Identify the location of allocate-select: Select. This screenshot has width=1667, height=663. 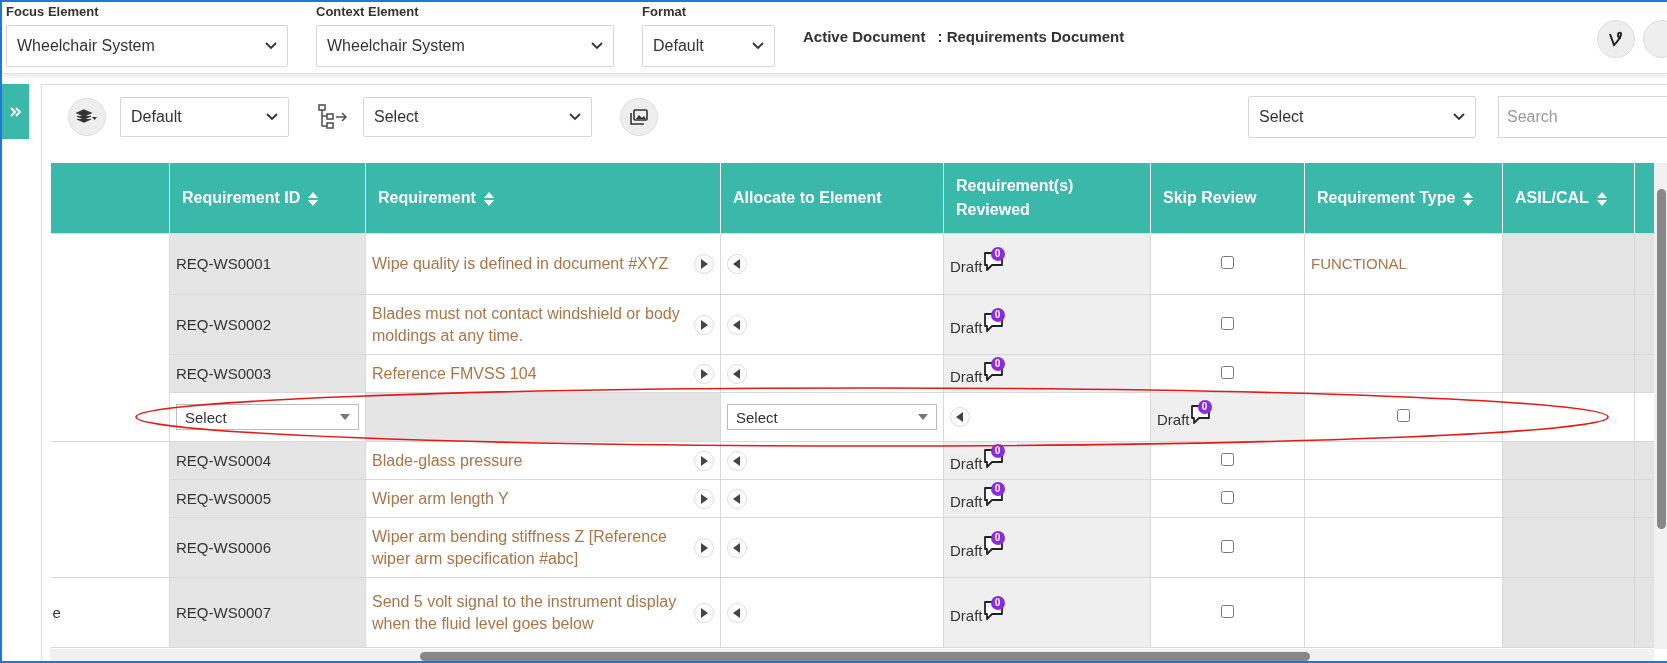
(832, 417).